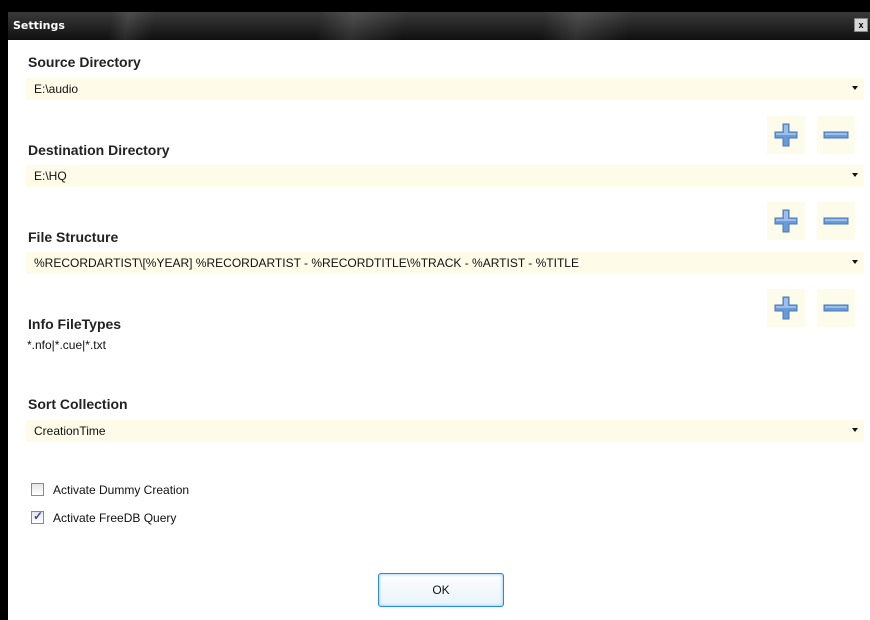 The height and width of the screenshot is (620, 870). I want to click on add-file-structure-button, so click(786, 308).